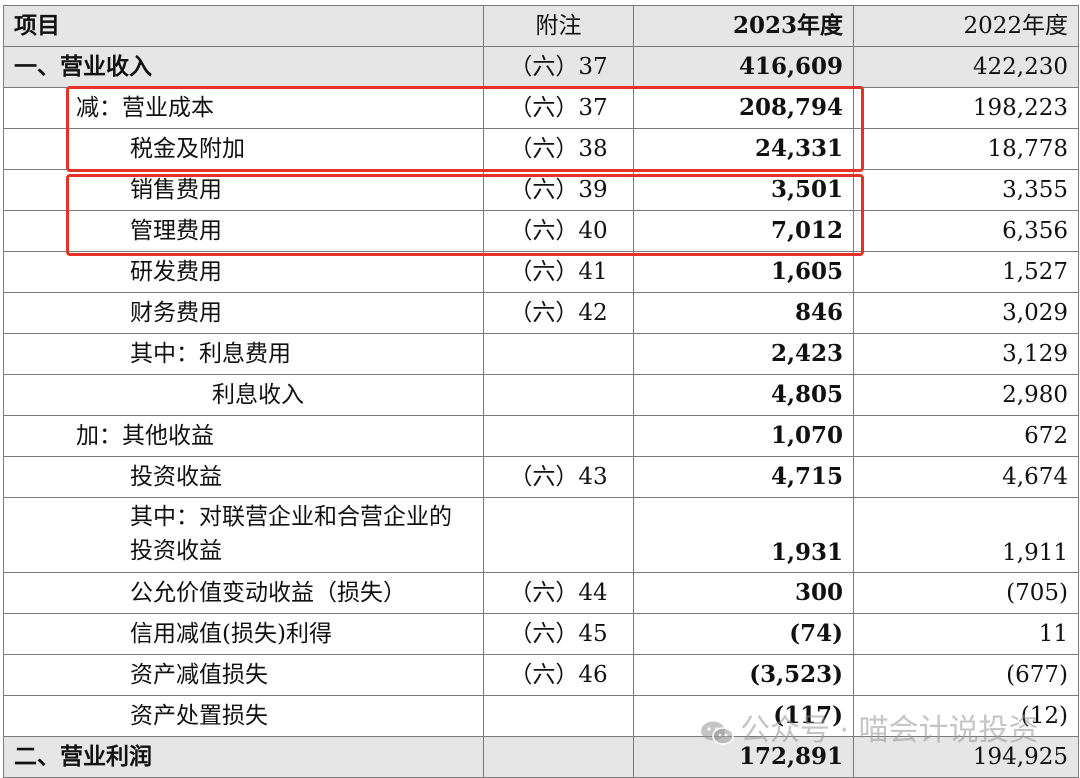 The width and height of the screenshot is (1080, 778). What do you see at coordinates (966, 675) in the screenshot?
I see `row-value-2022: (677)` at bounding box center [966, 675].